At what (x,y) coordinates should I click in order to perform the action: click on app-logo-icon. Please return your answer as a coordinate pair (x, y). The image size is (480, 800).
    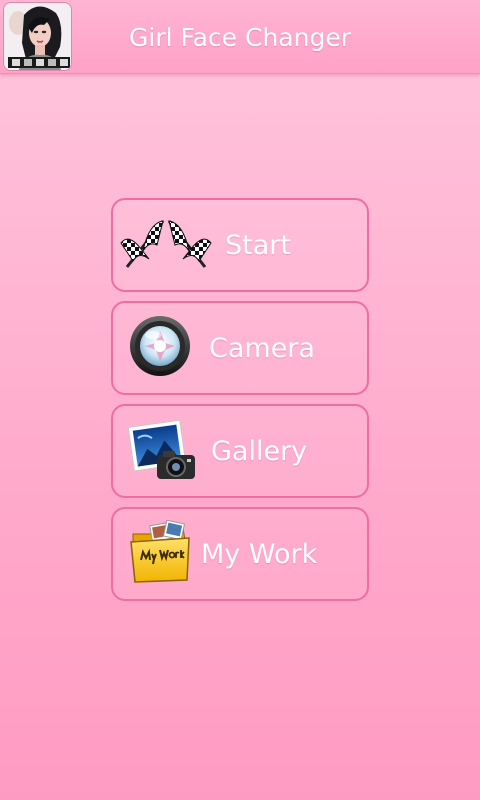
    Looking at the image, I should click on (37, 36).